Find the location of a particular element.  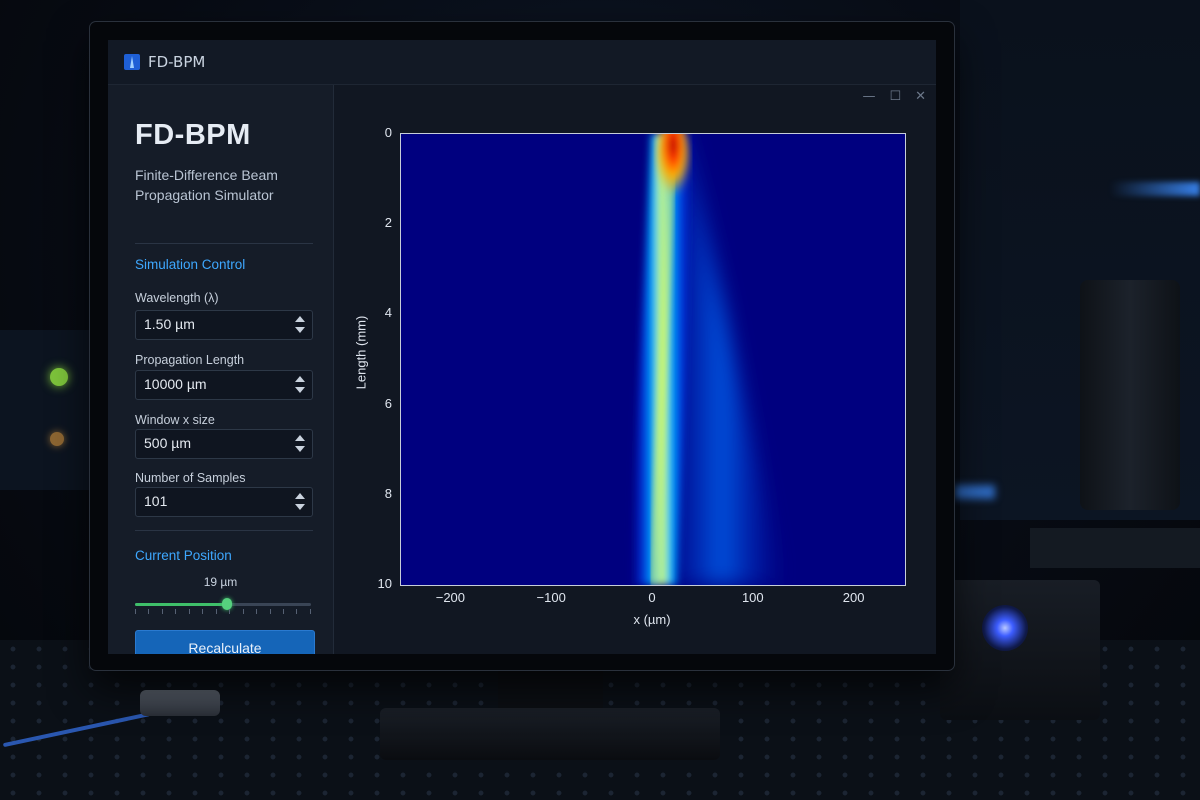

position-slider is located at coordinates (223, 604).